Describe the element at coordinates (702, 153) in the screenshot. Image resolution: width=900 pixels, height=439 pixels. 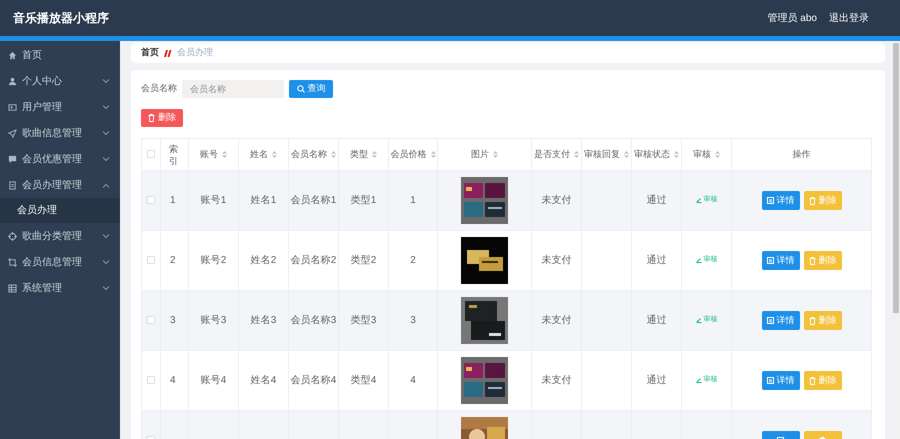
I see `column-header: 审核` at that location.